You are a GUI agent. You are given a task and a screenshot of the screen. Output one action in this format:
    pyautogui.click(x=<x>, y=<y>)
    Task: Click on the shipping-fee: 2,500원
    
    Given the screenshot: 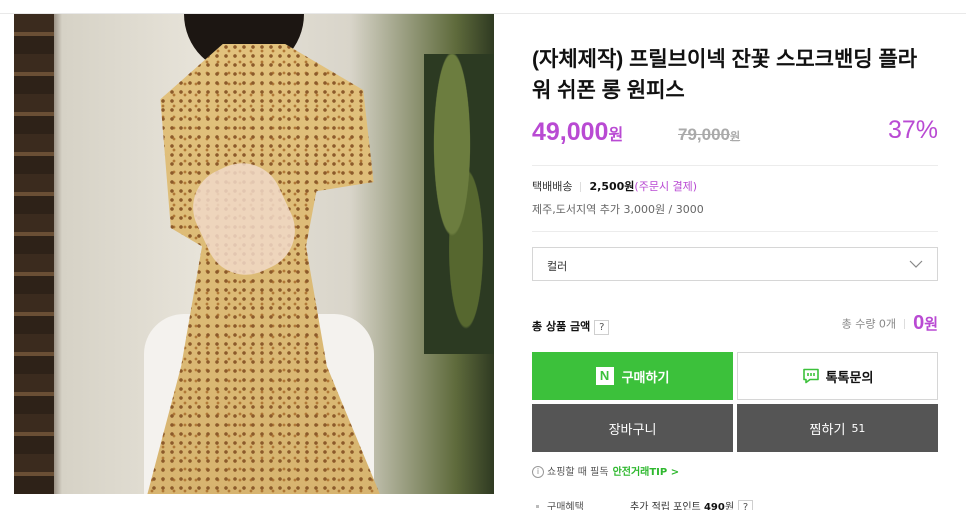 What is the action you would take?
    pyautogui.click(x=612, y=186)
    